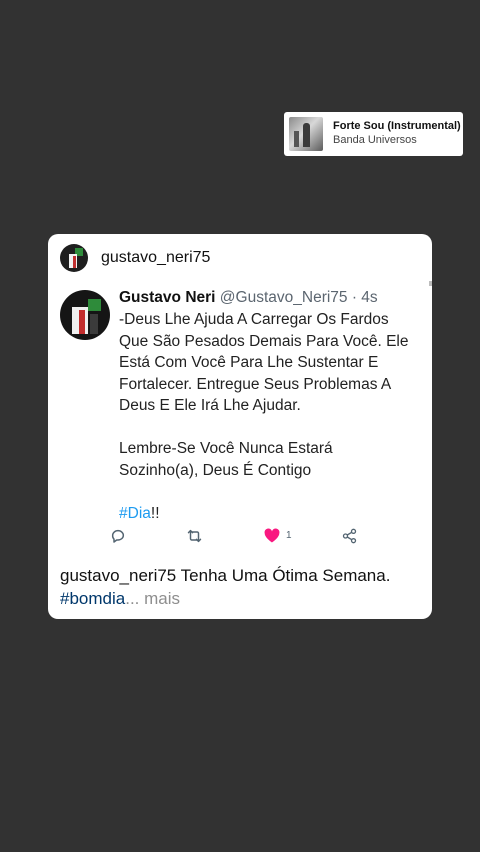  What do you see at coordinates (226, 448) in the screenshot?
I see `tweet-line: Lembre-Se Você Nunca Estará` at bounding box center [226, 448].